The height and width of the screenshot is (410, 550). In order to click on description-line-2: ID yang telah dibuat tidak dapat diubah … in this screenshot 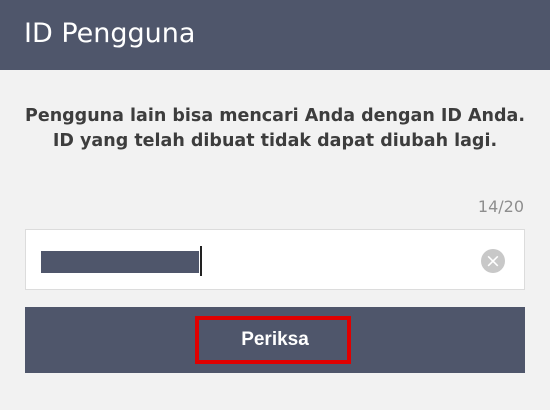, I will do `click(275, 141)`.